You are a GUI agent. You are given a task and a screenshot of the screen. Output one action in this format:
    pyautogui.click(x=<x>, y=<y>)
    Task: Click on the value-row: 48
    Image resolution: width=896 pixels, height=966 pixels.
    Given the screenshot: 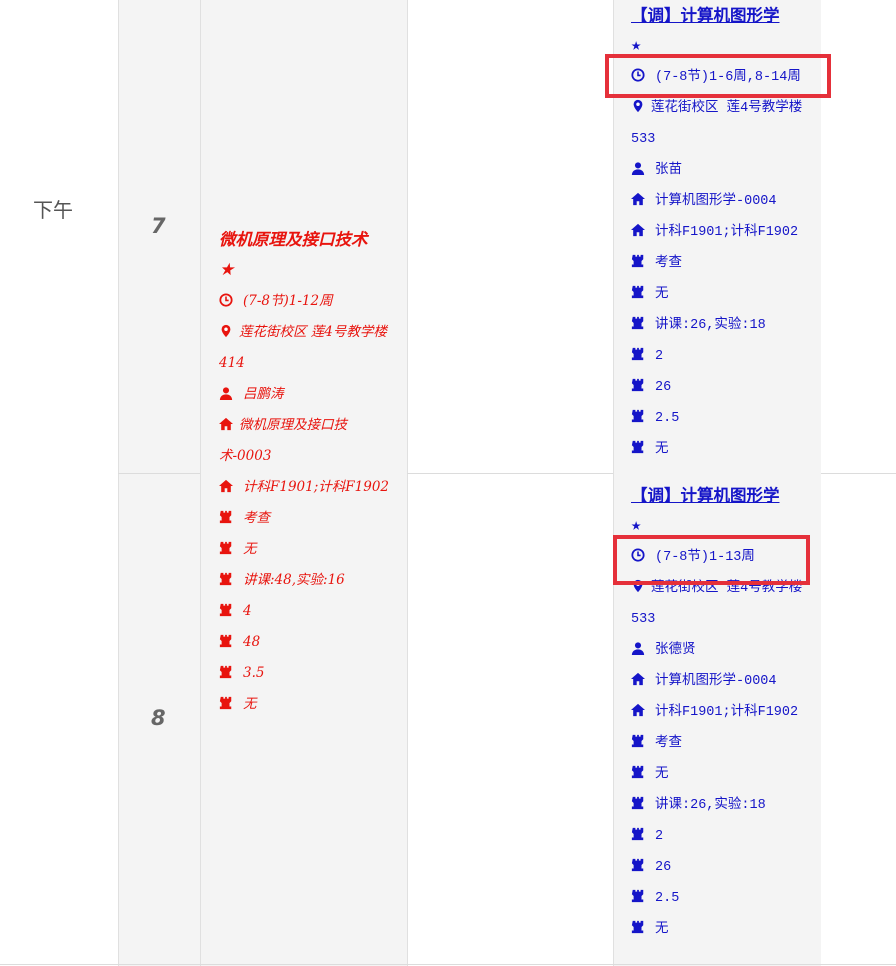 What is the action you would take?
    pyautogui.click(x=309, y=642)
    